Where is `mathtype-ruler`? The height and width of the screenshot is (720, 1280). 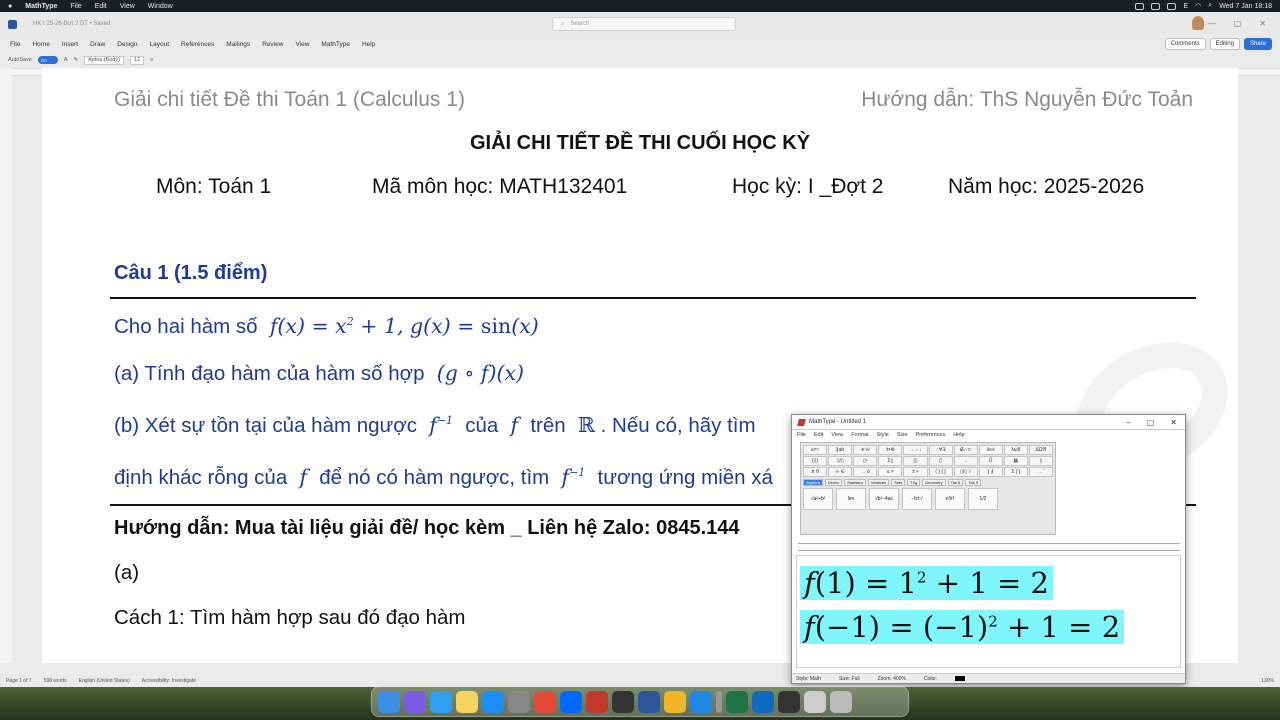 mathtype-ruler is located at coordinates (989, 547).